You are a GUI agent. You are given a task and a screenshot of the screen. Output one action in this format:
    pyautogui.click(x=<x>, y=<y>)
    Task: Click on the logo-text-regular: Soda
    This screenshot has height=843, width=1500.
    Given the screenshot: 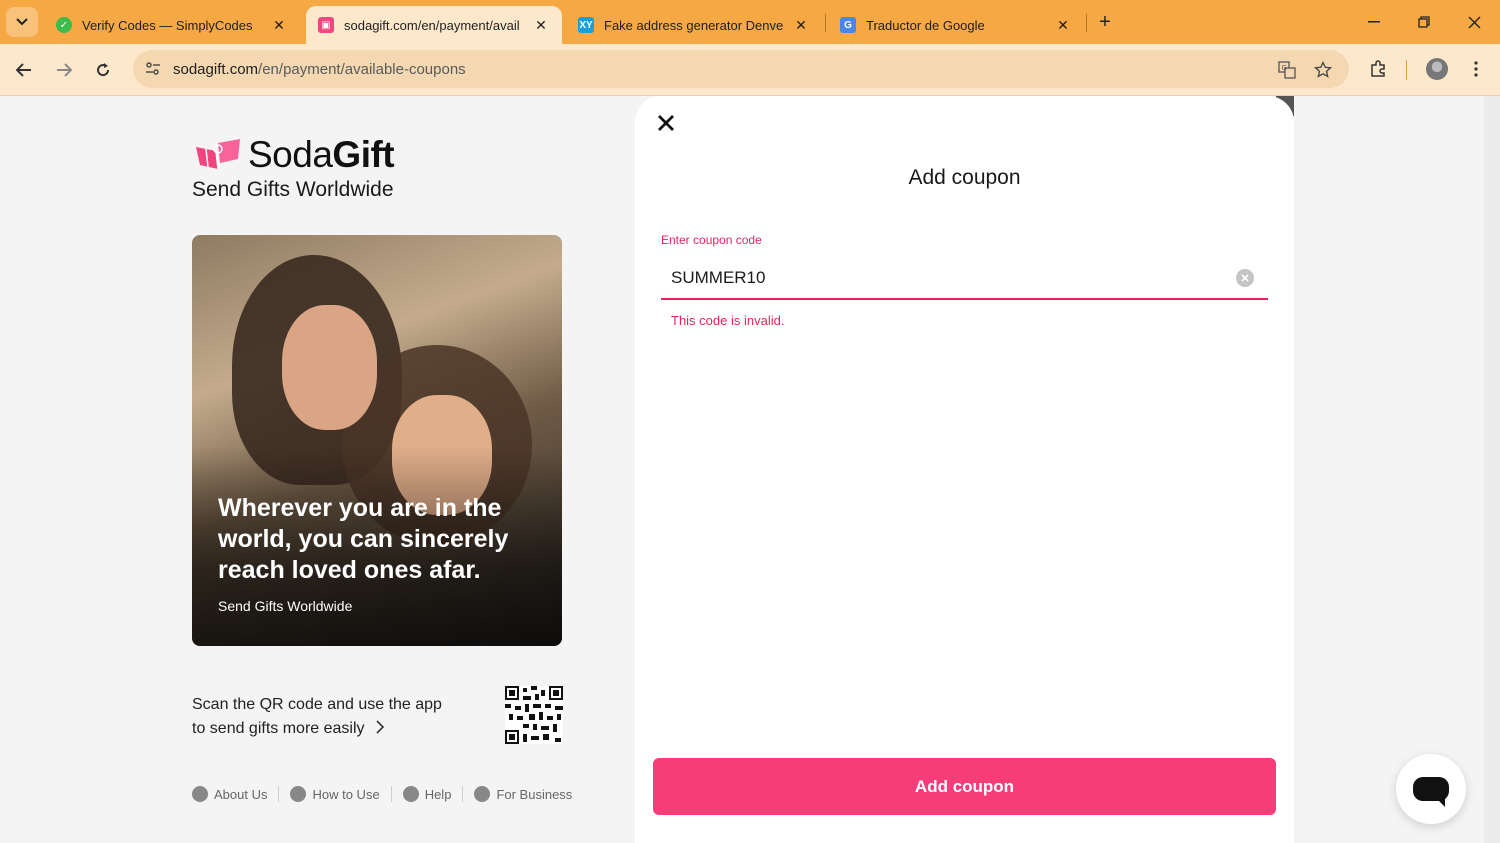 What is the action you would take?
    pyautogui.click(x=290, y=154)
    